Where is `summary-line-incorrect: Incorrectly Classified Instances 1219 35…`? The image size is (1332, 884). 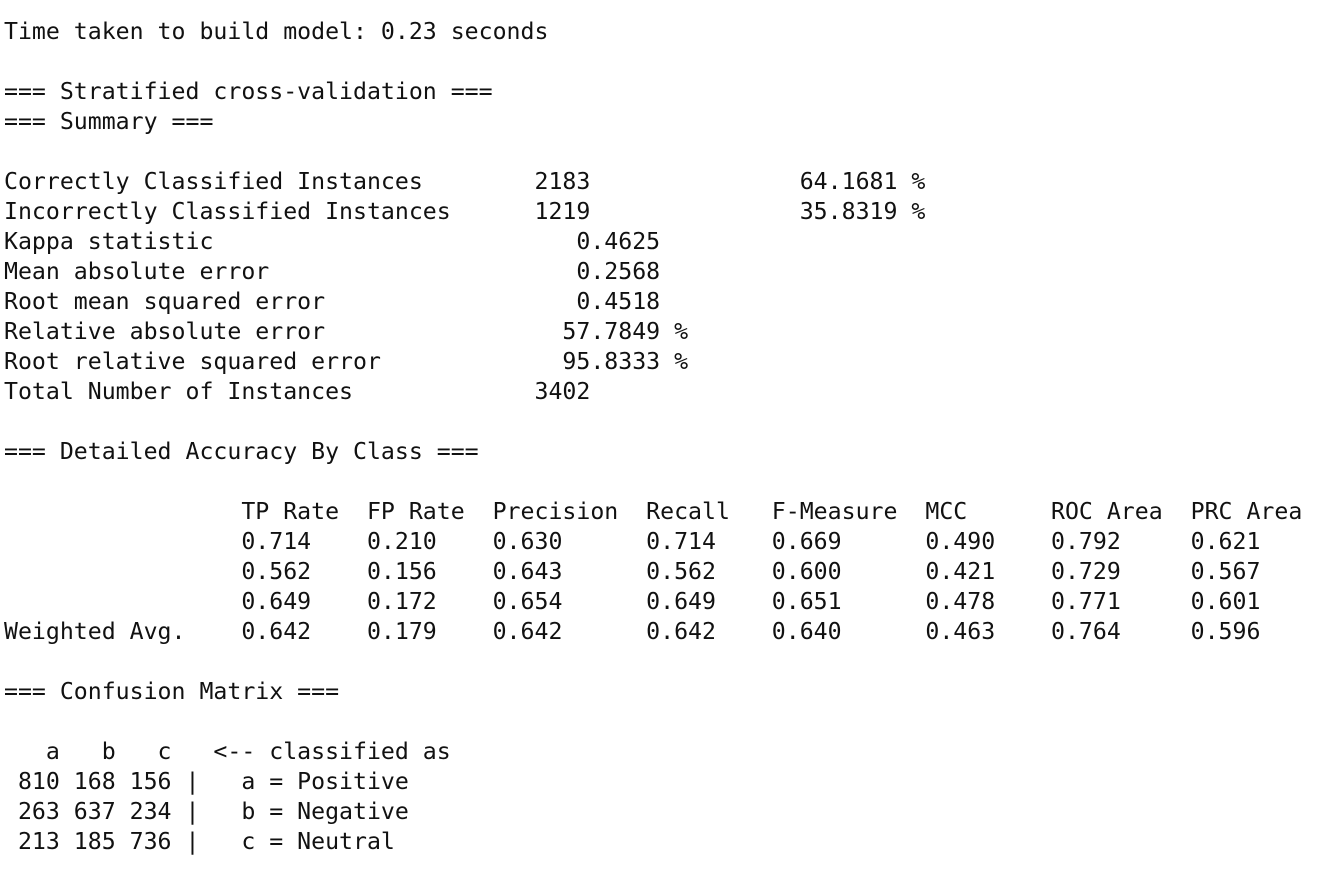 summary-line-incorrect: Incorrectly Classified Instances 1219 35… is located at coordinates (465, 211).